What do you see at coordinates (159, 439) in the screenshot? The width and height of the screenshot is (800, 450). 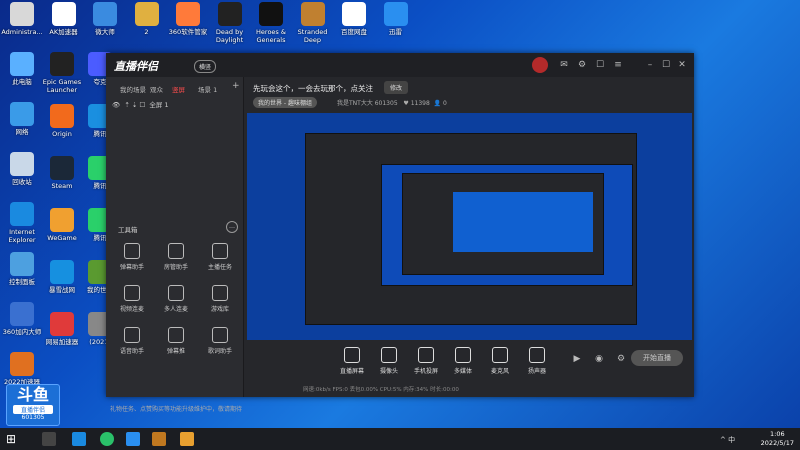 I see `minecraft-taskbar-icon` at bounding box center [159, 439].